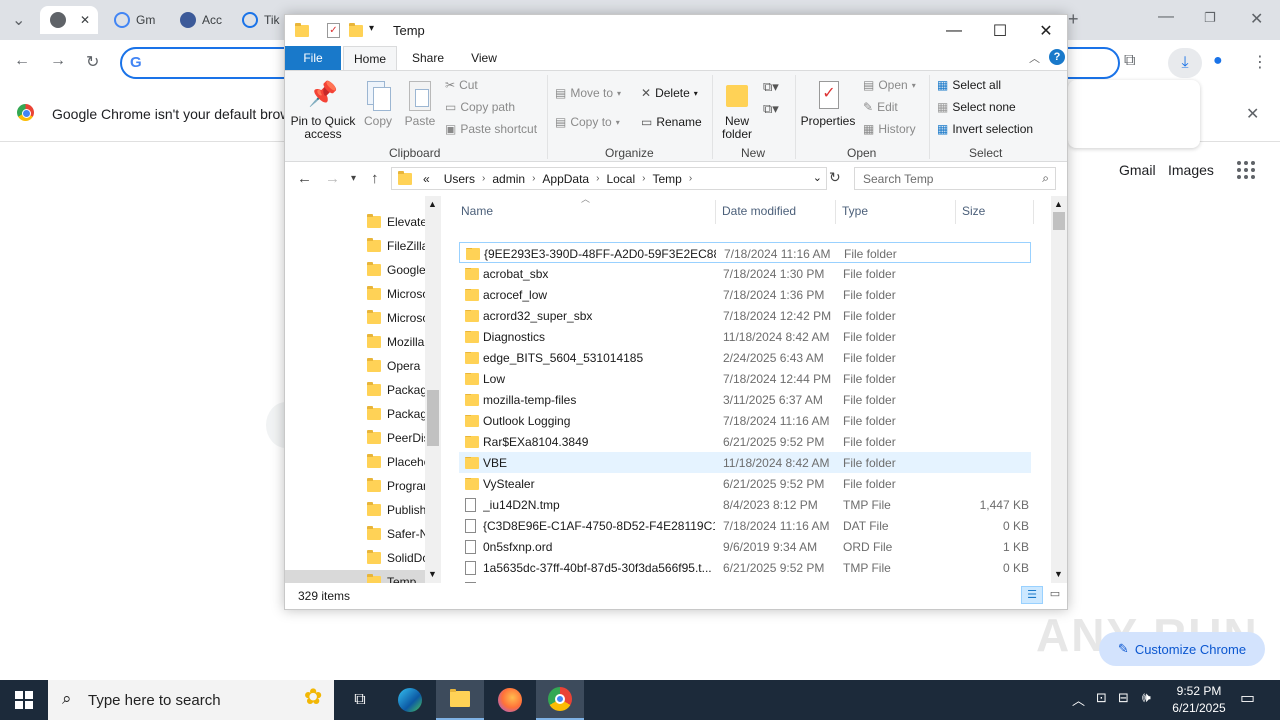 The height and width of the screenshot is (720, 1280). I want to click on invert-selection-button: ▦ Invert selection, so click(985, 129).